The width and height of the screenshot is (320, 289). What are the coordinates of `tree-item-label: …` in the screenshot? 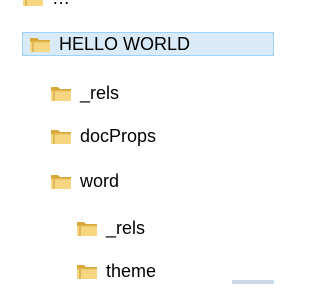 It's located at (61, 5).